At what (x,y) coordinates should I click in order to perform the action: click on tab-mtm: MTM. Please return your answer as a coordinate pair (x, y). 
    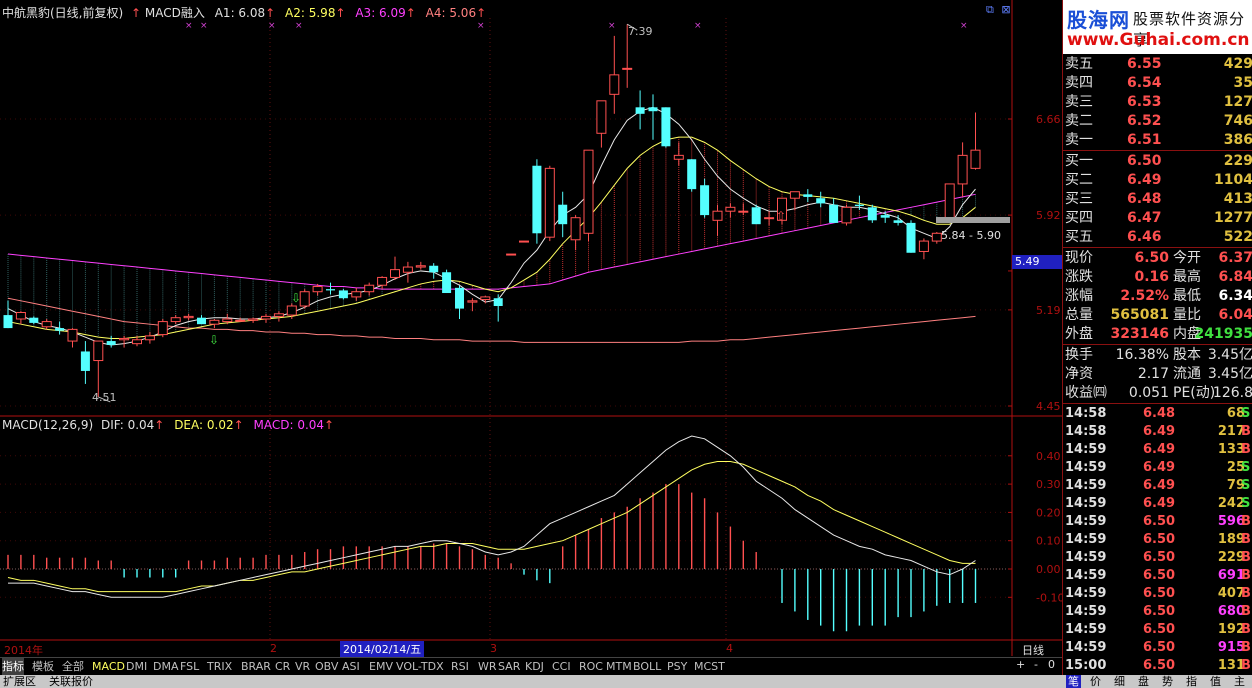
    Looking at the image, I should click on (619, 666).